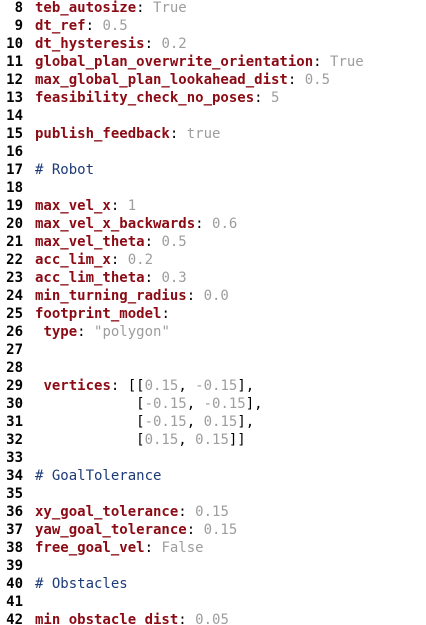 The image size is (426, 625). I want to click on code-line: 26 type: "polygon", so click(85, 332).